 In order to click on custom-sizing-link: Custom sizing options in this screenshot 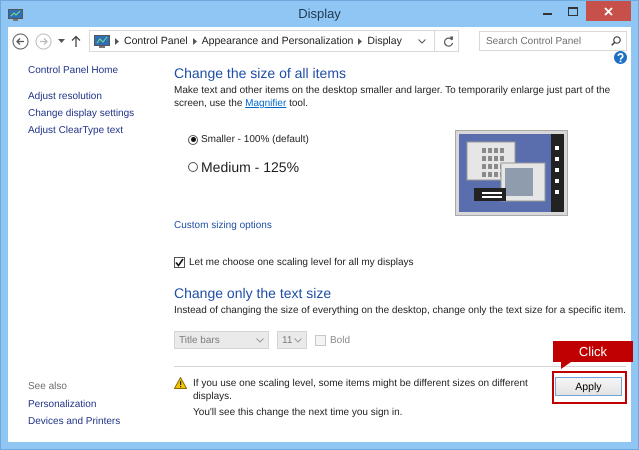, I will do `click(223, 225)`.